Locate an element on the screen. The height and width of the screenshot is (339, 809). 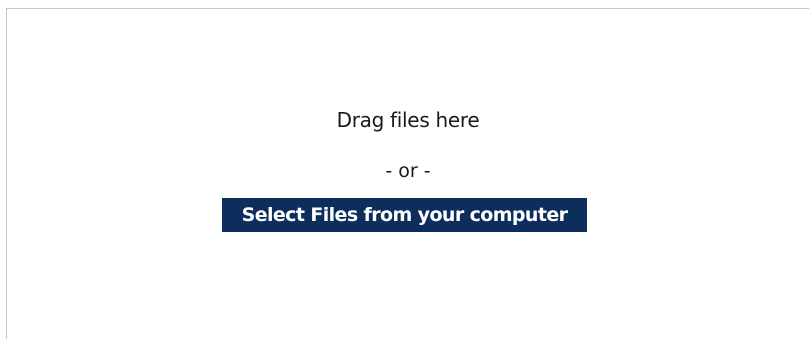
select-files-button: Select Files from your computer is located at coordinates (404, 215).